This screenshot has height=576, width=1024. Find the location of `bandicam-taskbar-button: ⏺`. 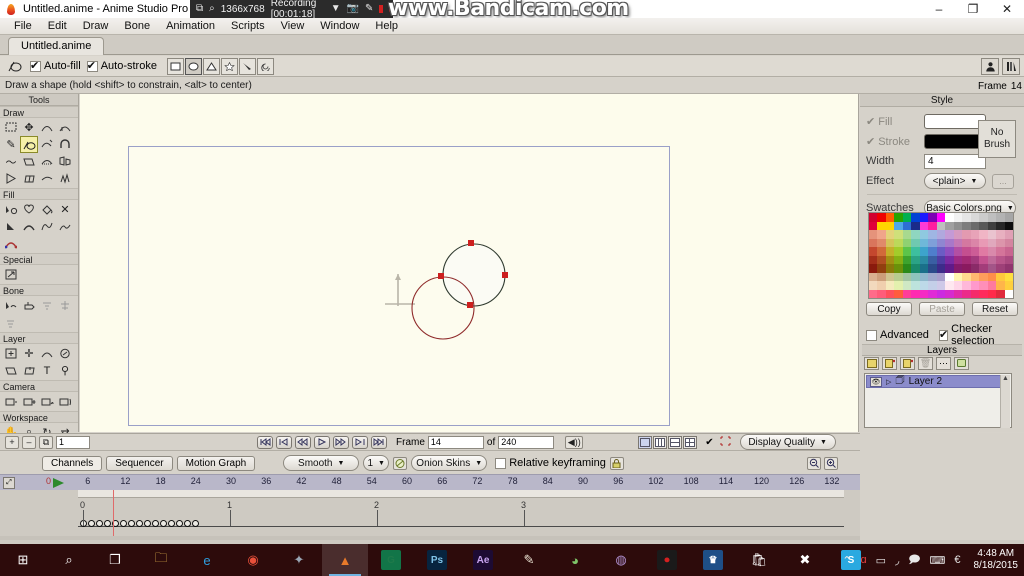

bandicam-taskbar-button: ⏺ is located at coordinates (667, 560).